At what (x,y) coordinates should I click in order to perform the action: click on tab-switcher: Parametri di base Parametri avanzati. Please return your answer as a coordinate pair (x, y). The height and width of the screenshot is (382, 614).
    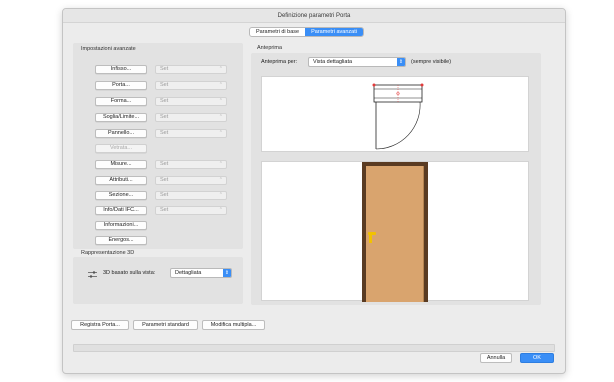
    Looking at the image, I should click on (306, 32).